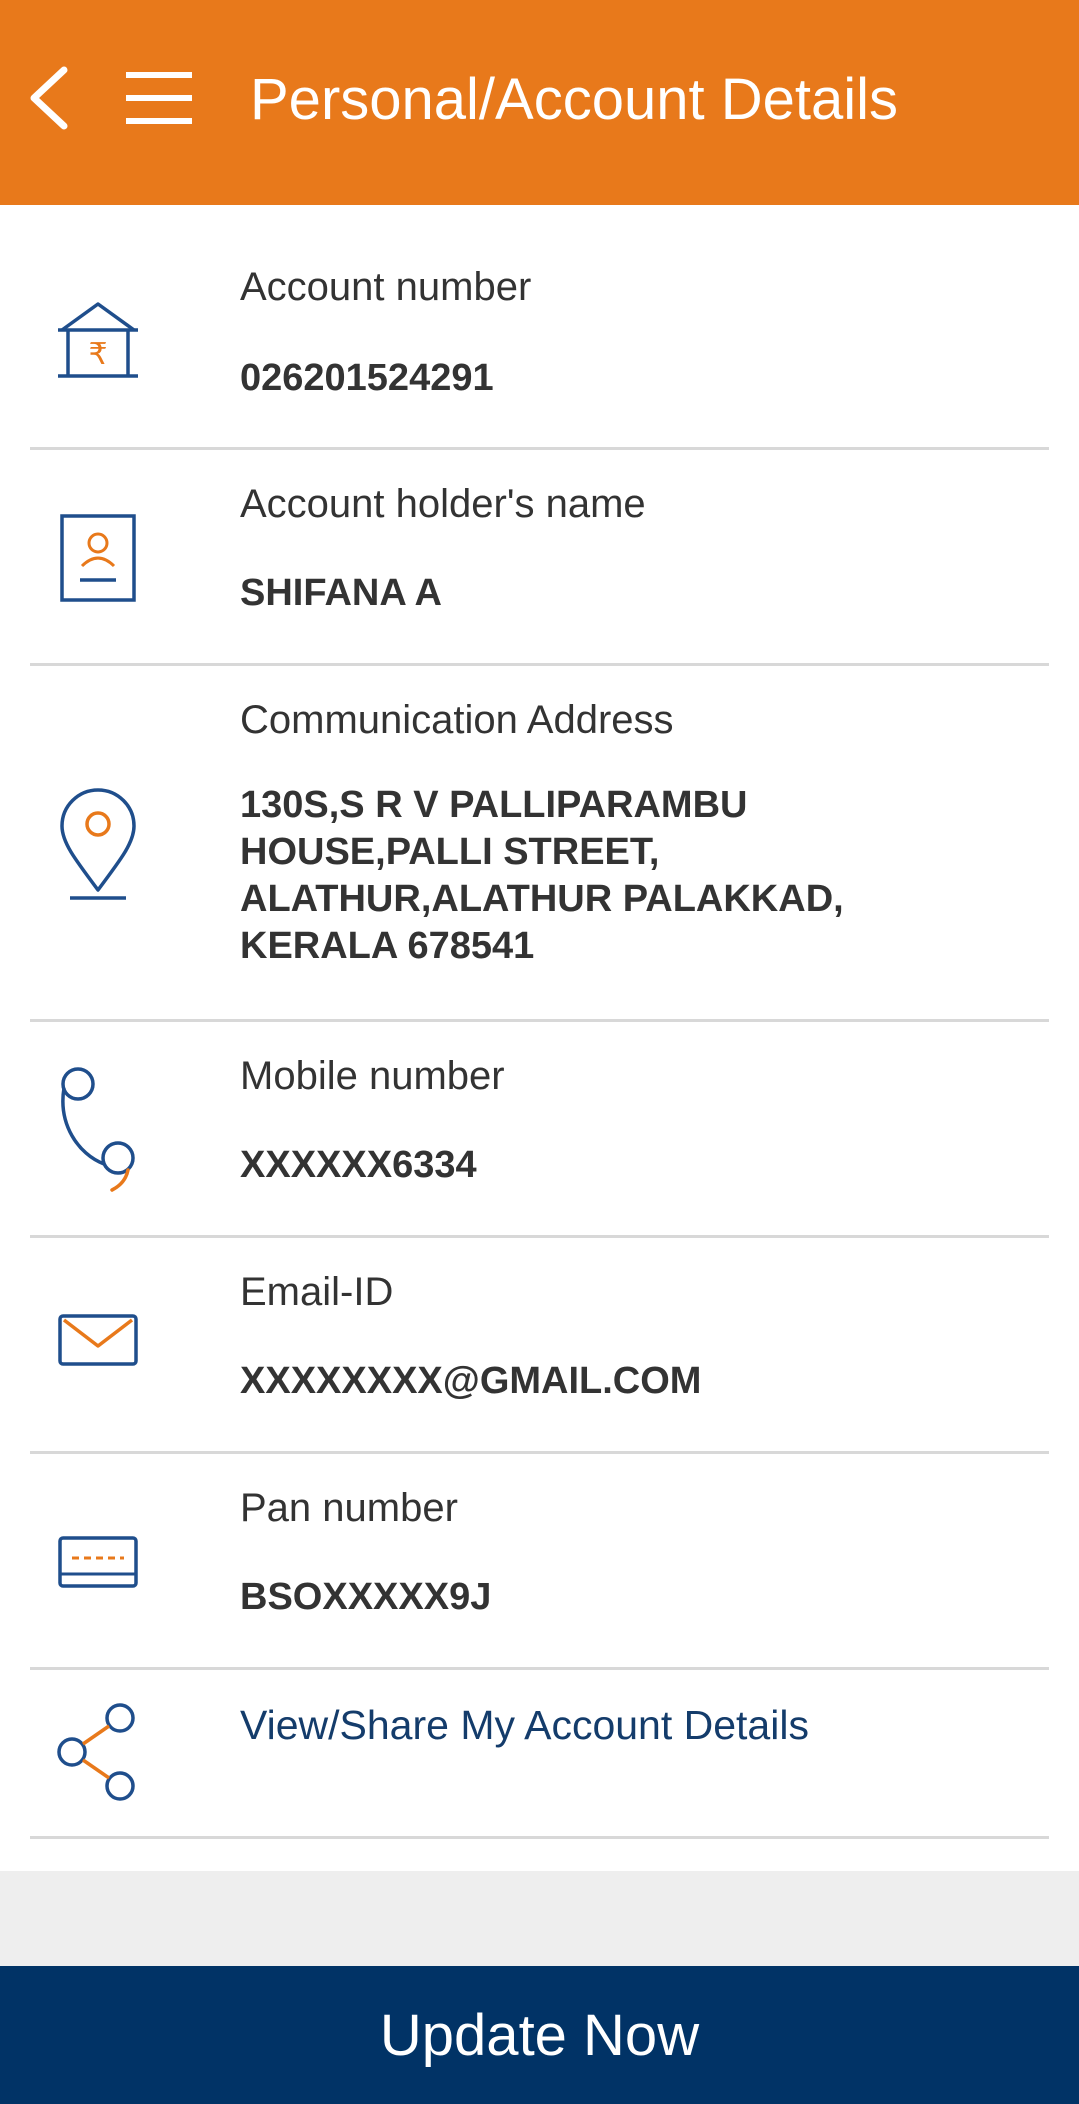 The height and width of the screenshot is (2104, 1079). I want to click on address-line-3: ALATHUR,ALATHUR PALAKKAD,, so click(542, 899).